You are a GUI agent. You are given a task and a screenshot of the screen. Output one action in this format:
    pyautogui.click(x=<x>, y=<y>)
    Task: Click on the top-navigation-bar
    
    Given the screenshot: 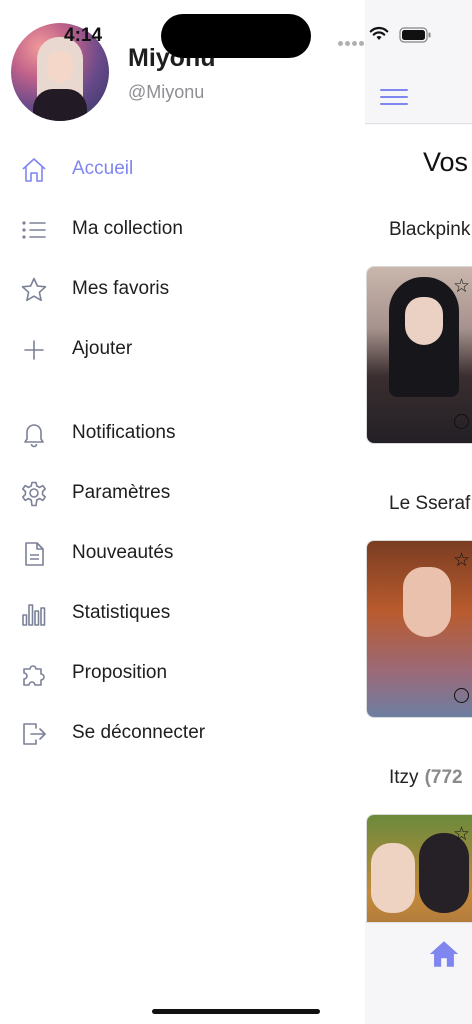 What is the action you would take?
    pyautogui.click(x=418, y=62)
    